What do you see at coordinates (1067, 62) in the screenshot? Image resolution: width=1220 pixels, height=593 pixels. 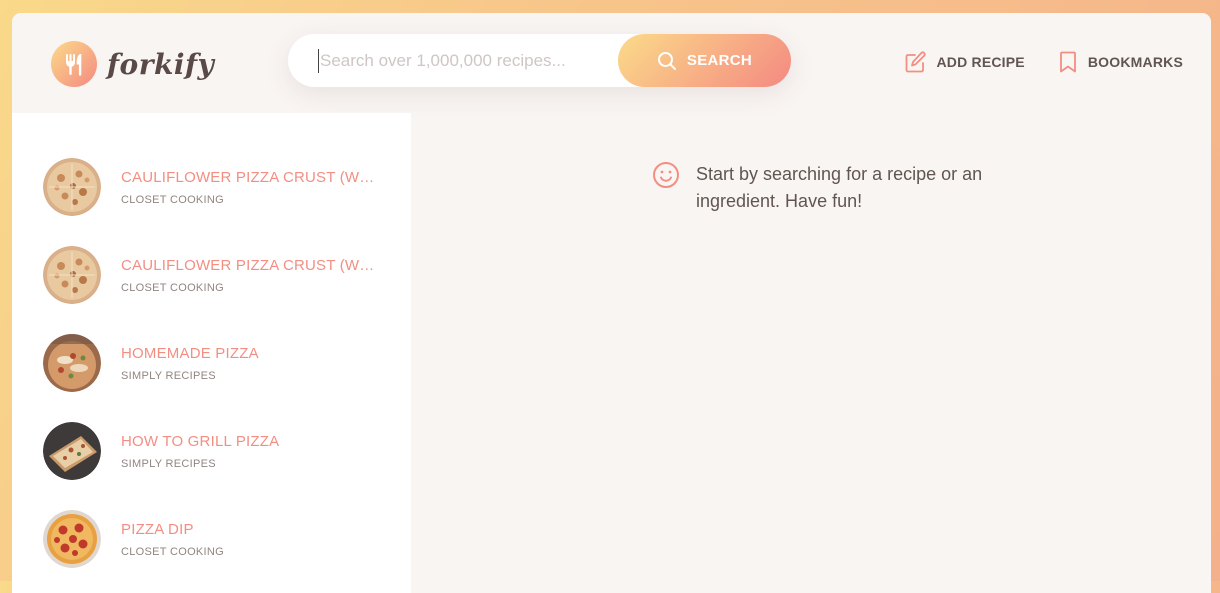 I see `bookmark-icon` at bounding box center [1067, 62].